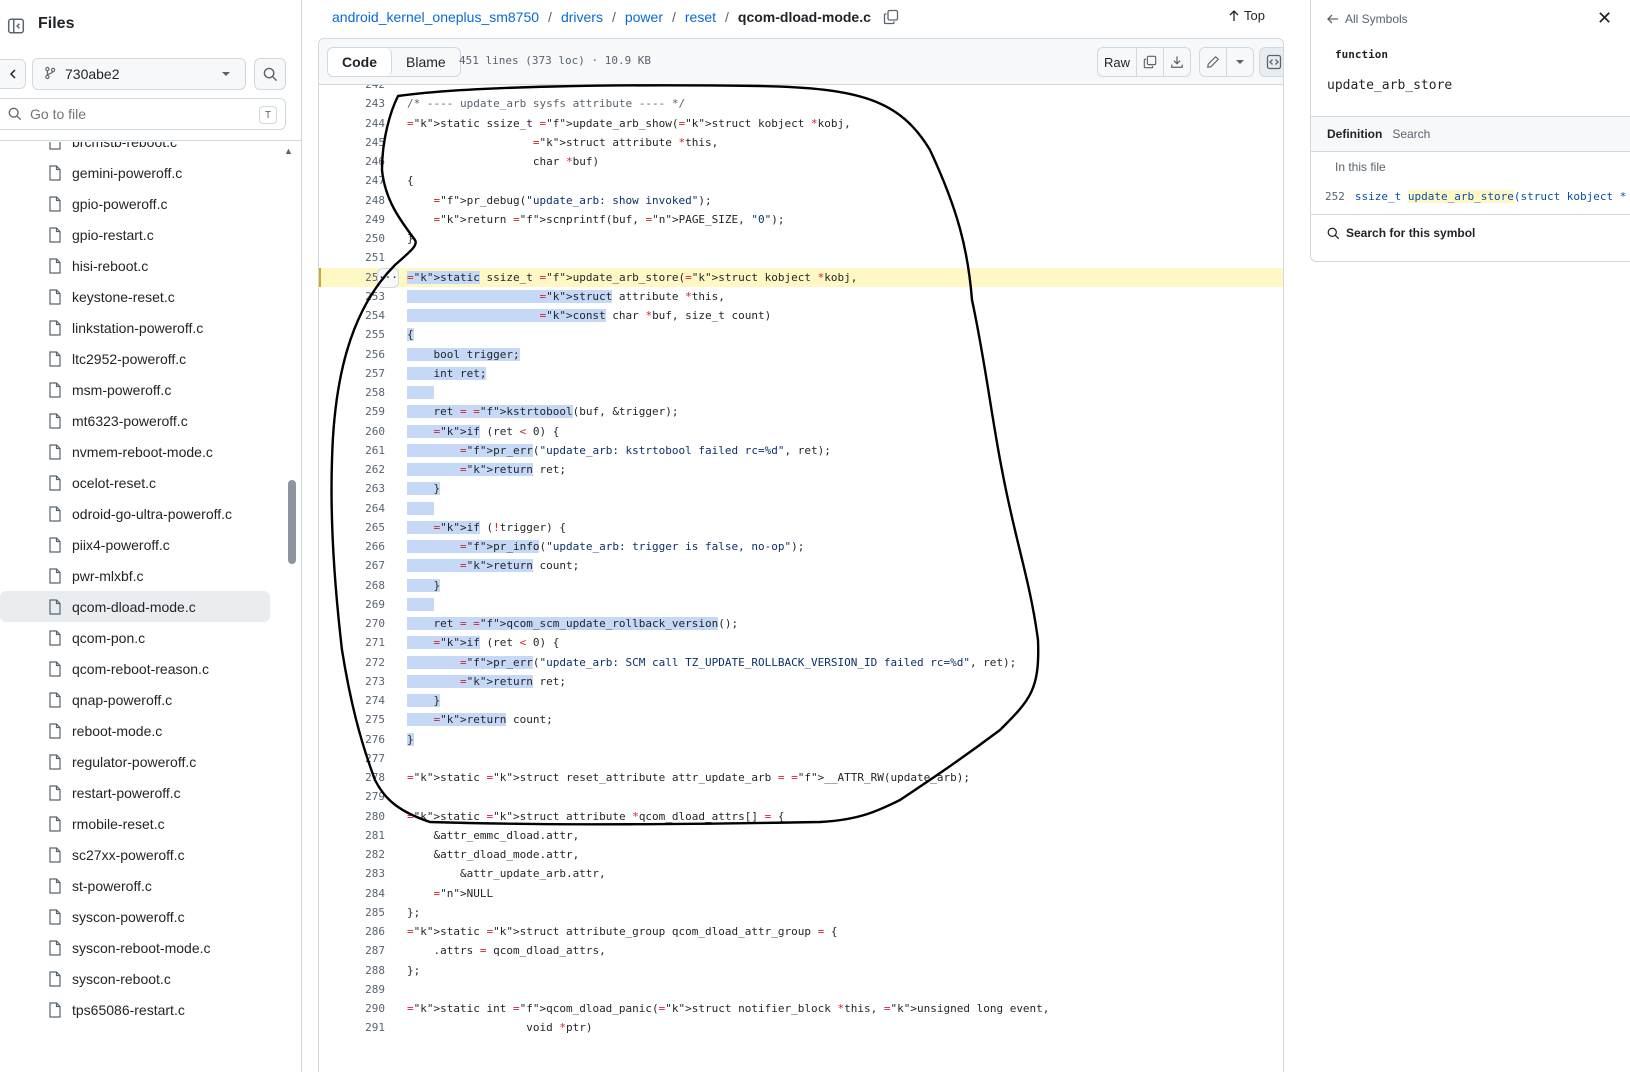  Describe the element at coordinates (801, 719) in the screenshot. I see `code-line: 275 ="k">return count;` at that location.